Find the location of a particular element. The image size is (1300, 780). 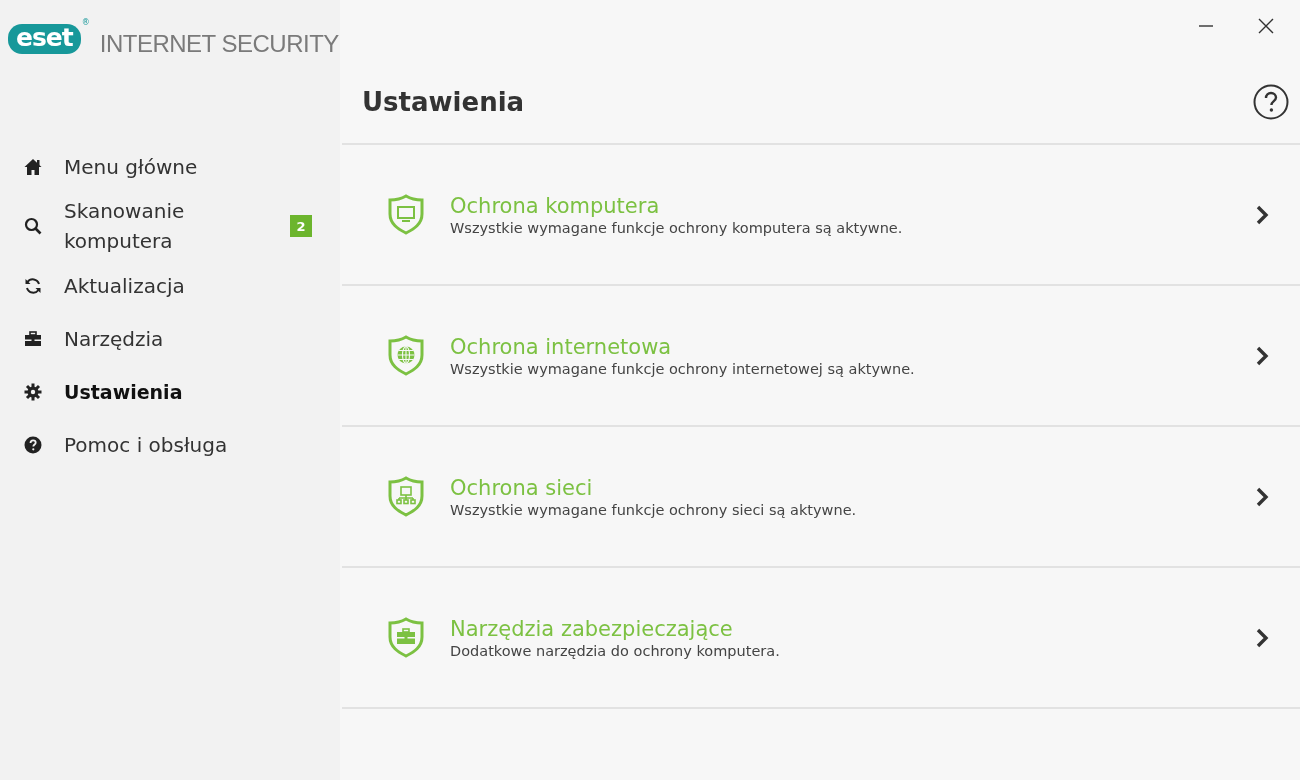

shield-globe-icon is located at coordinates (406, 355).